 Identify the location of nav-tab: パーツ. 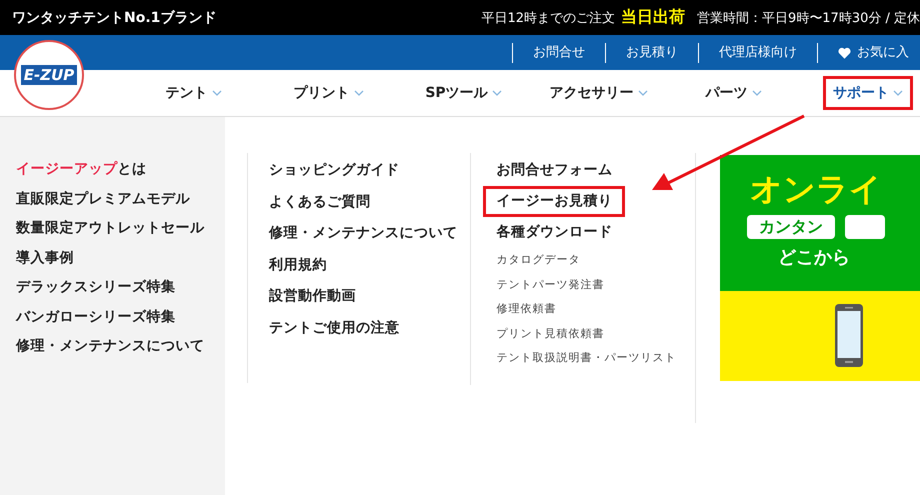
(733, 93).